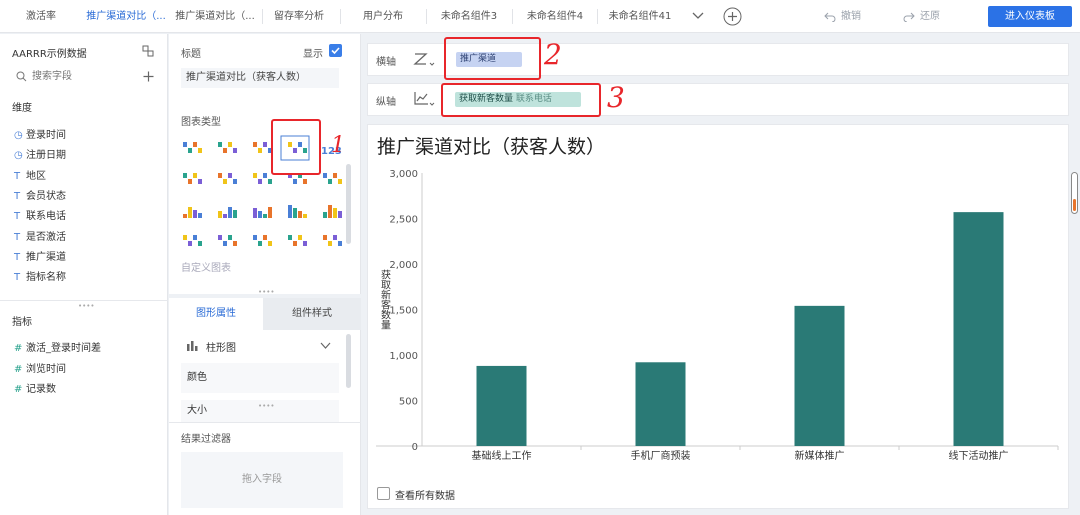 The width and height of the screenshot is (1080, 515). Describe the element at coordinates (148, 51) in the screenshot. I see `dataset-switch-icon` at that location.